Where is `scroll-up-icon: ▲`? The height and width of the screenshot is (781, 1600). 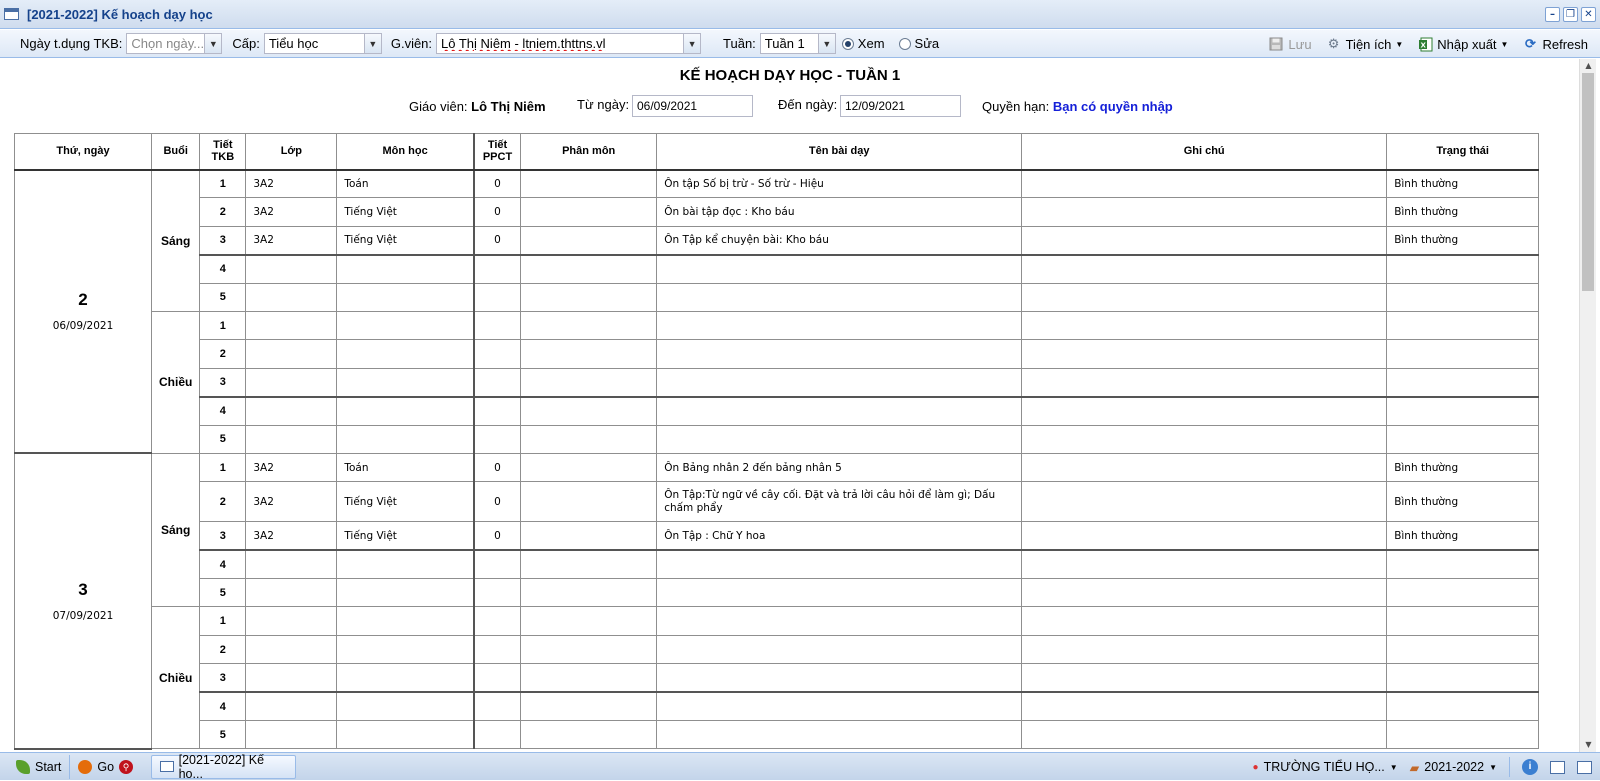 scroll-up-icon: ▲ is located at coordinates (1588, 66).